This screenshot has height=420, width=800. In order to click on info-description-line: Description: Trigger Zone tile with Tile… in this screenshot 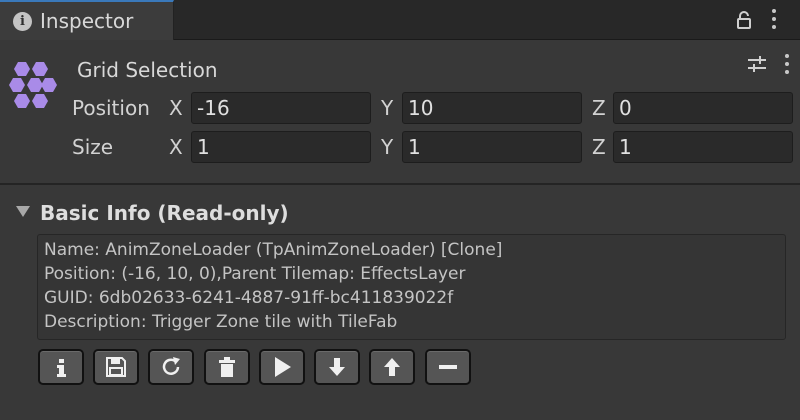, I will do `click(221, 322)`.